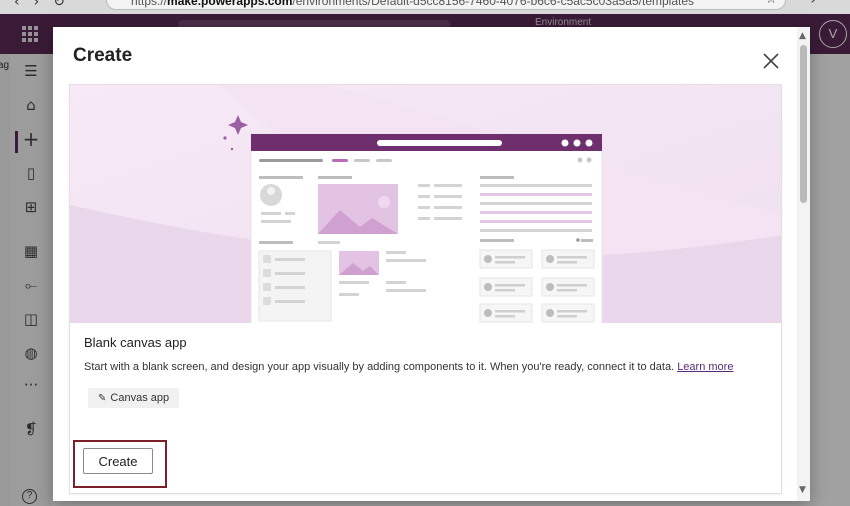  Describe the element at coordinates (813, 4) in the screenshot. I see `browser-menu-icon: ›` at that location.